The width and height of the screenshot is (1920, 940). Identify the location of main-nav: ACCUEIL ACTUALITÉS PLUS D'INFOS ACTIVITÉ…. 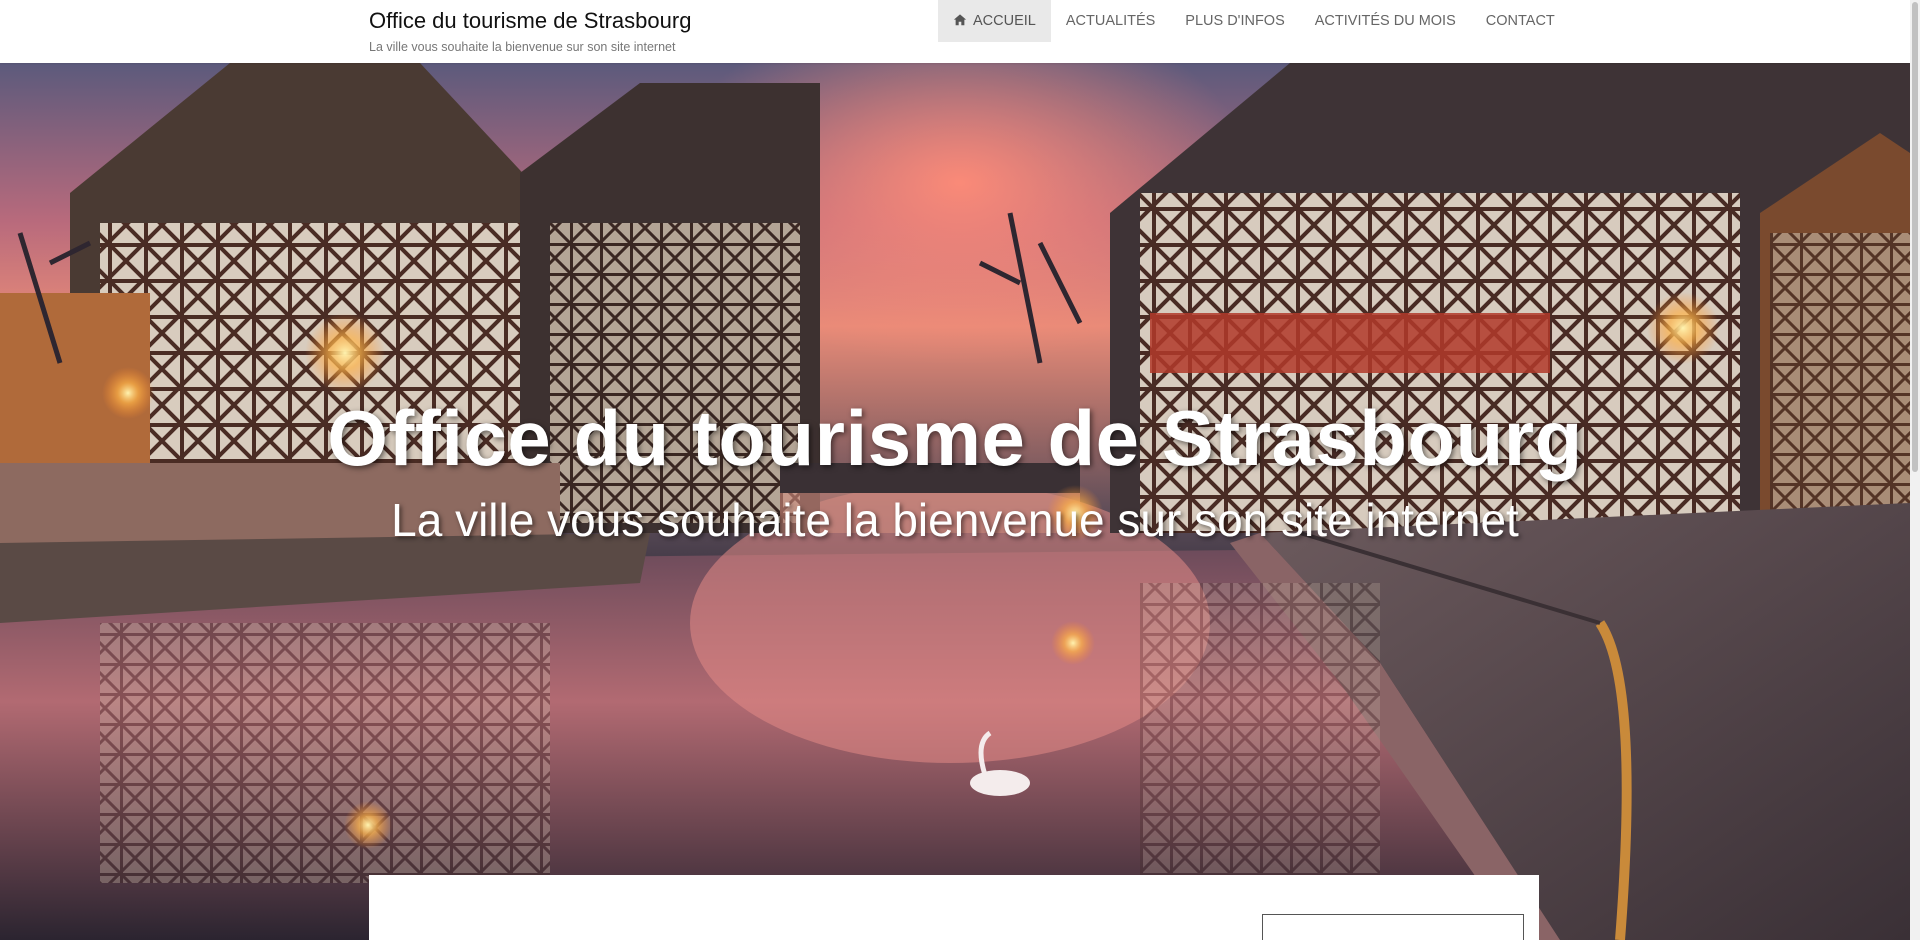
(1254, 21).